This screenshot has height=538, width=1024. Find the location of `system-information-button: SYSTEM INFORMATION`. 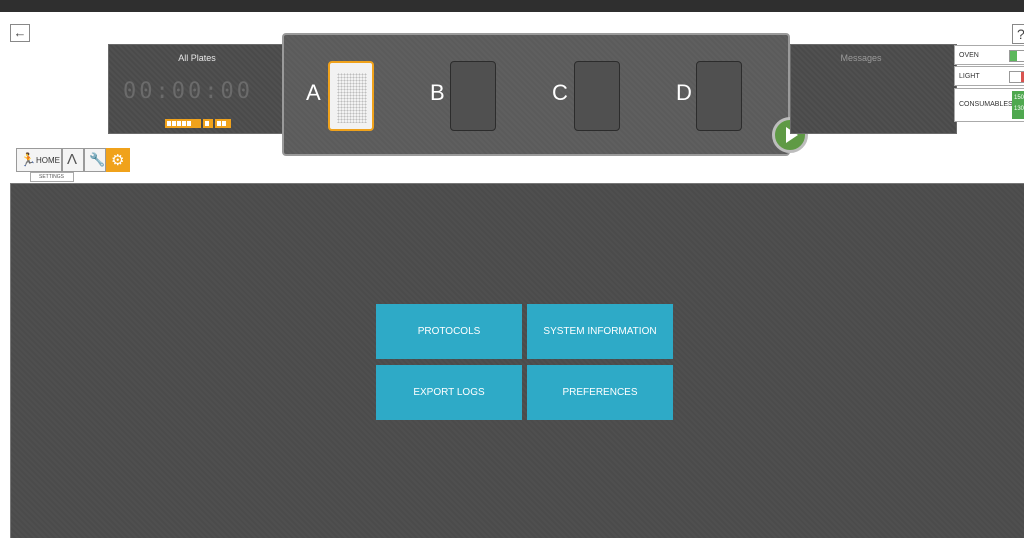

system-information-button: SYSTEM INFORMATION is located at coordinates (600, 331).